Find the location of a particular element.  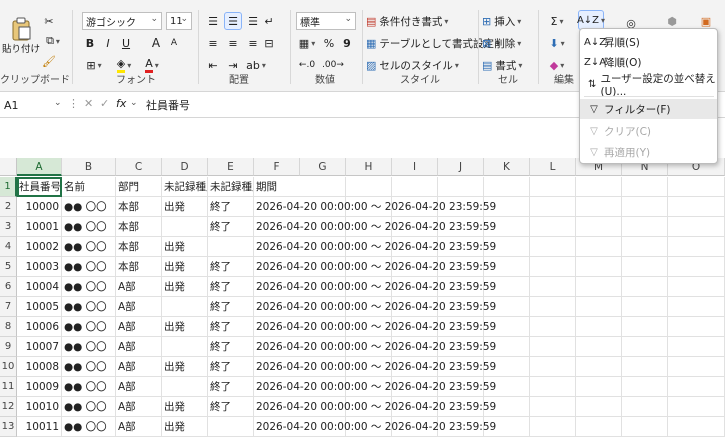

align-top-button: ☰ is located at coordinates (213, 21).